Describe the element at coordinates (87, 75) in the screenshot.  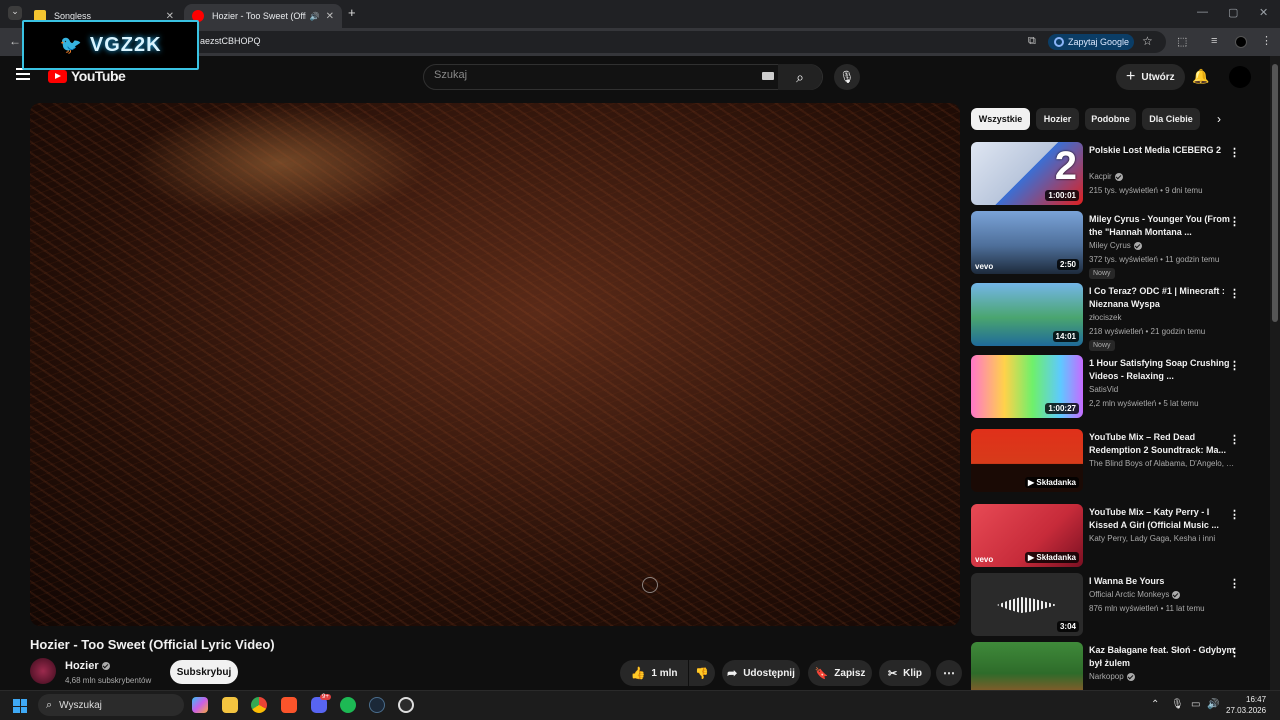
I see `youtube-logo: YouTube PL` at that location.